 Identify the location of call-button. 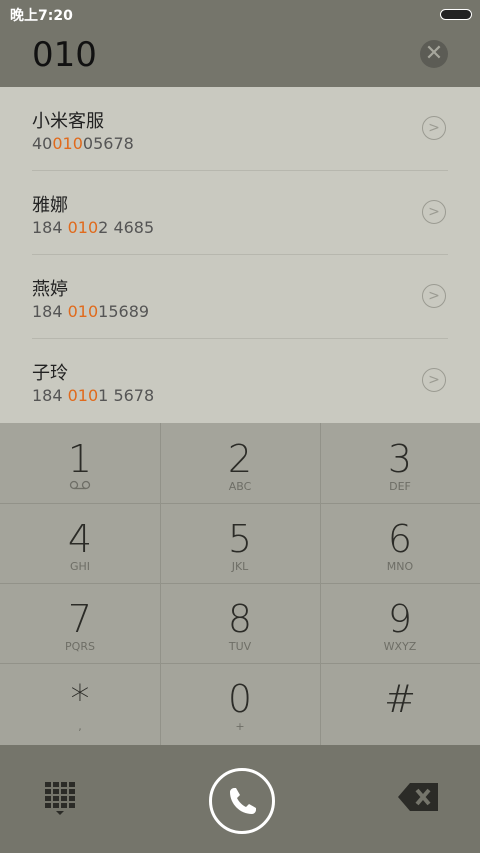
(242, 801).